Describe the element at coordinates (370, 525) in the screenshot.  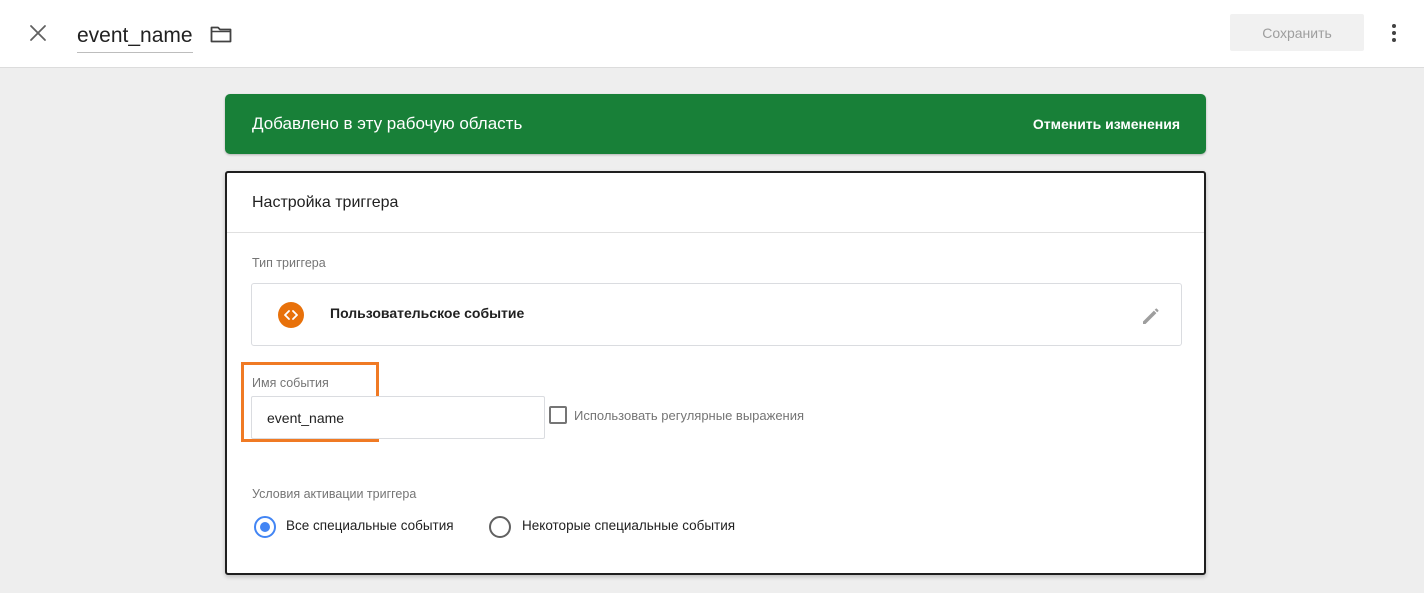
I see `radio-all-events-label: Все специальные события` at that location.